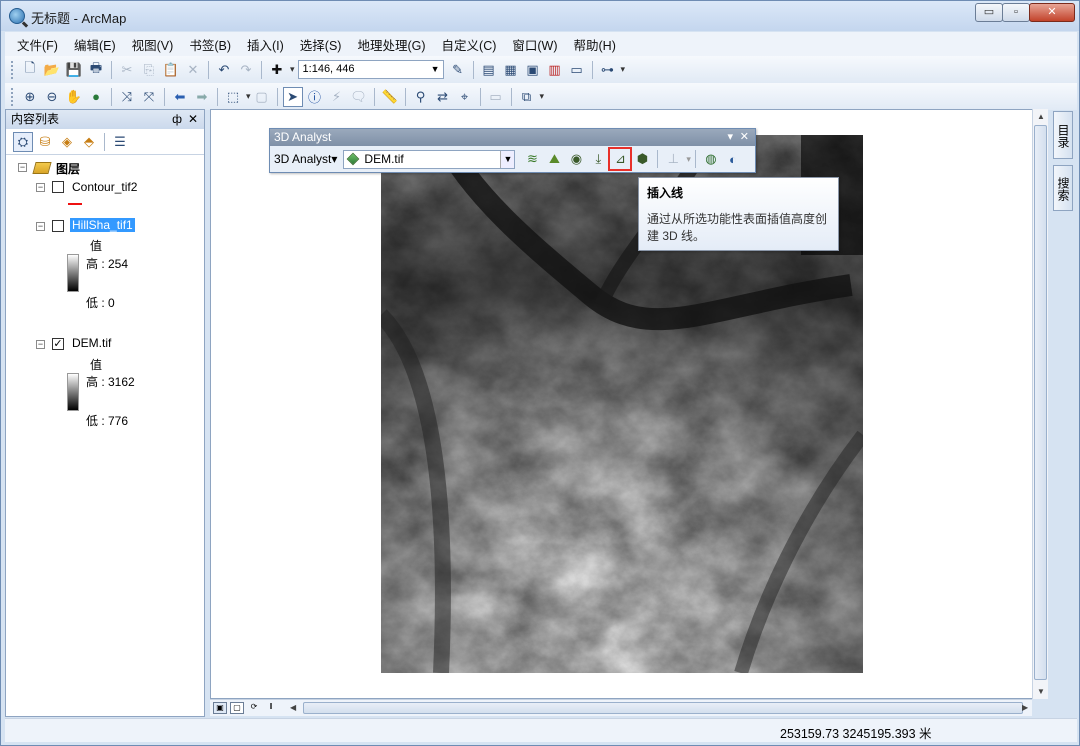  Describe the element at coordinates (68, 168) in the screenshot. I see `layers-root-label: 图层` at that location.